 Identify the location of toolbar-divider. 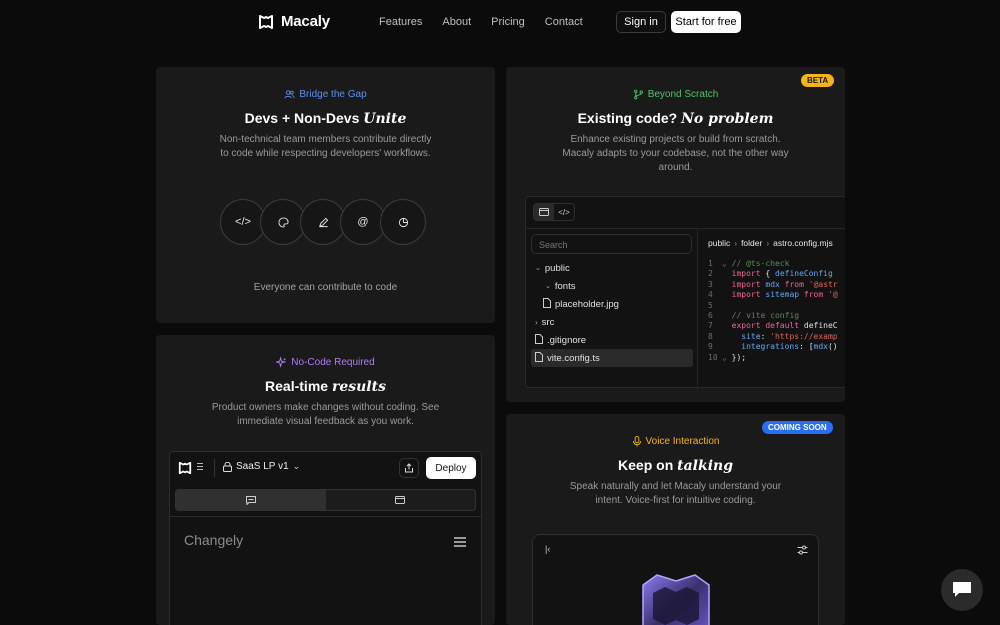
(214, 468).